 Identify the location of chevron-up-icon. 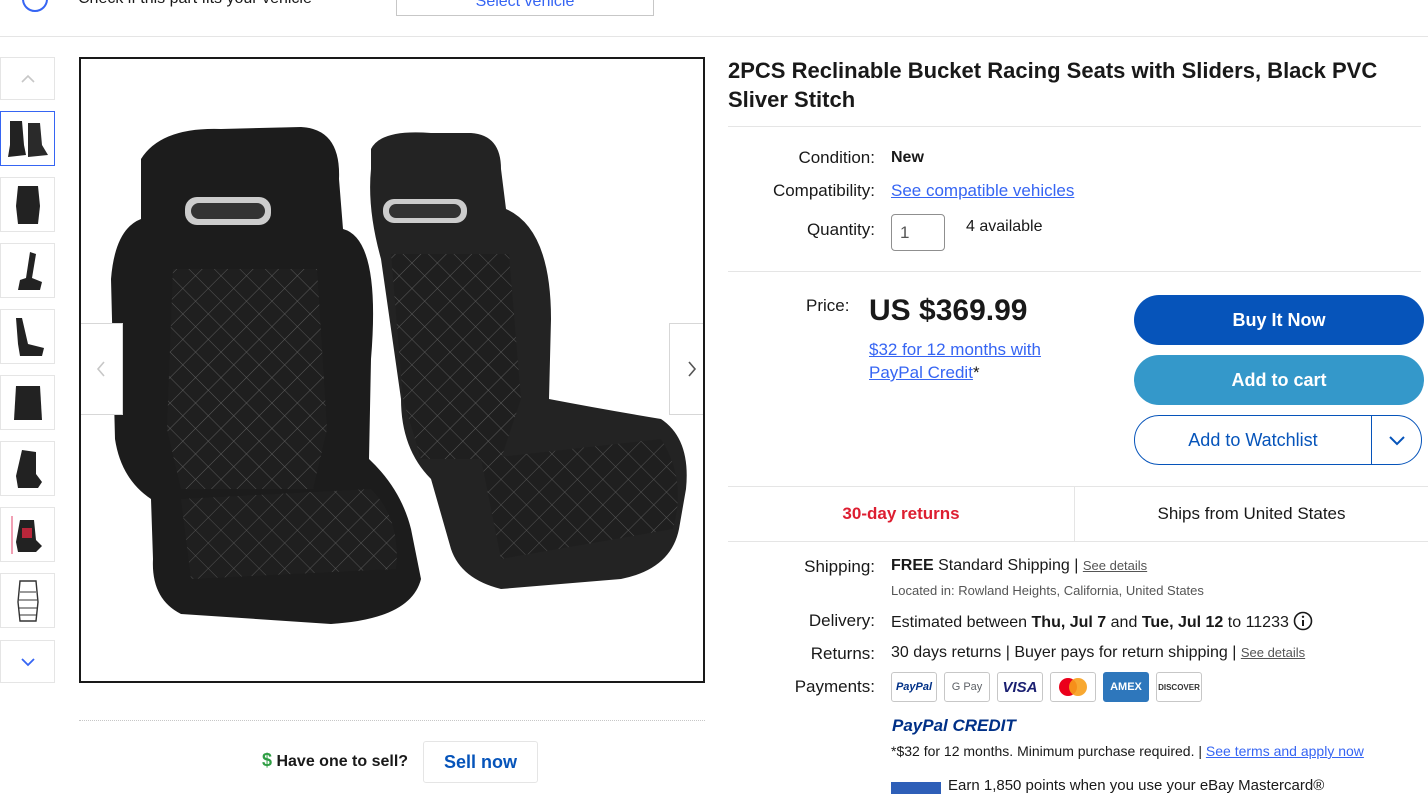
(27, 78).